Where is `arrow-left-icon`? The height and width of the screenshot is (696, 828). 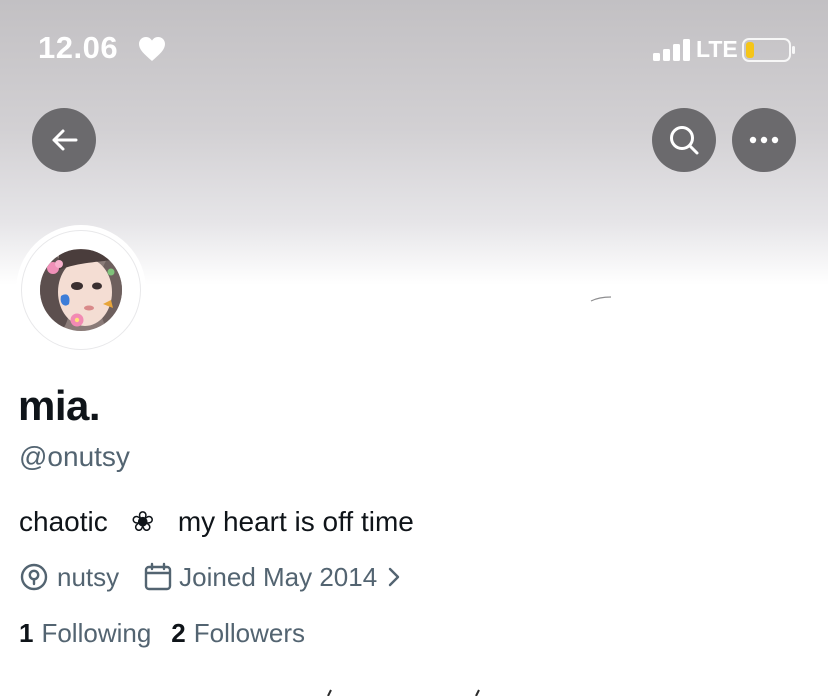
arrow-left-icon is located at coordinates (65, 140).